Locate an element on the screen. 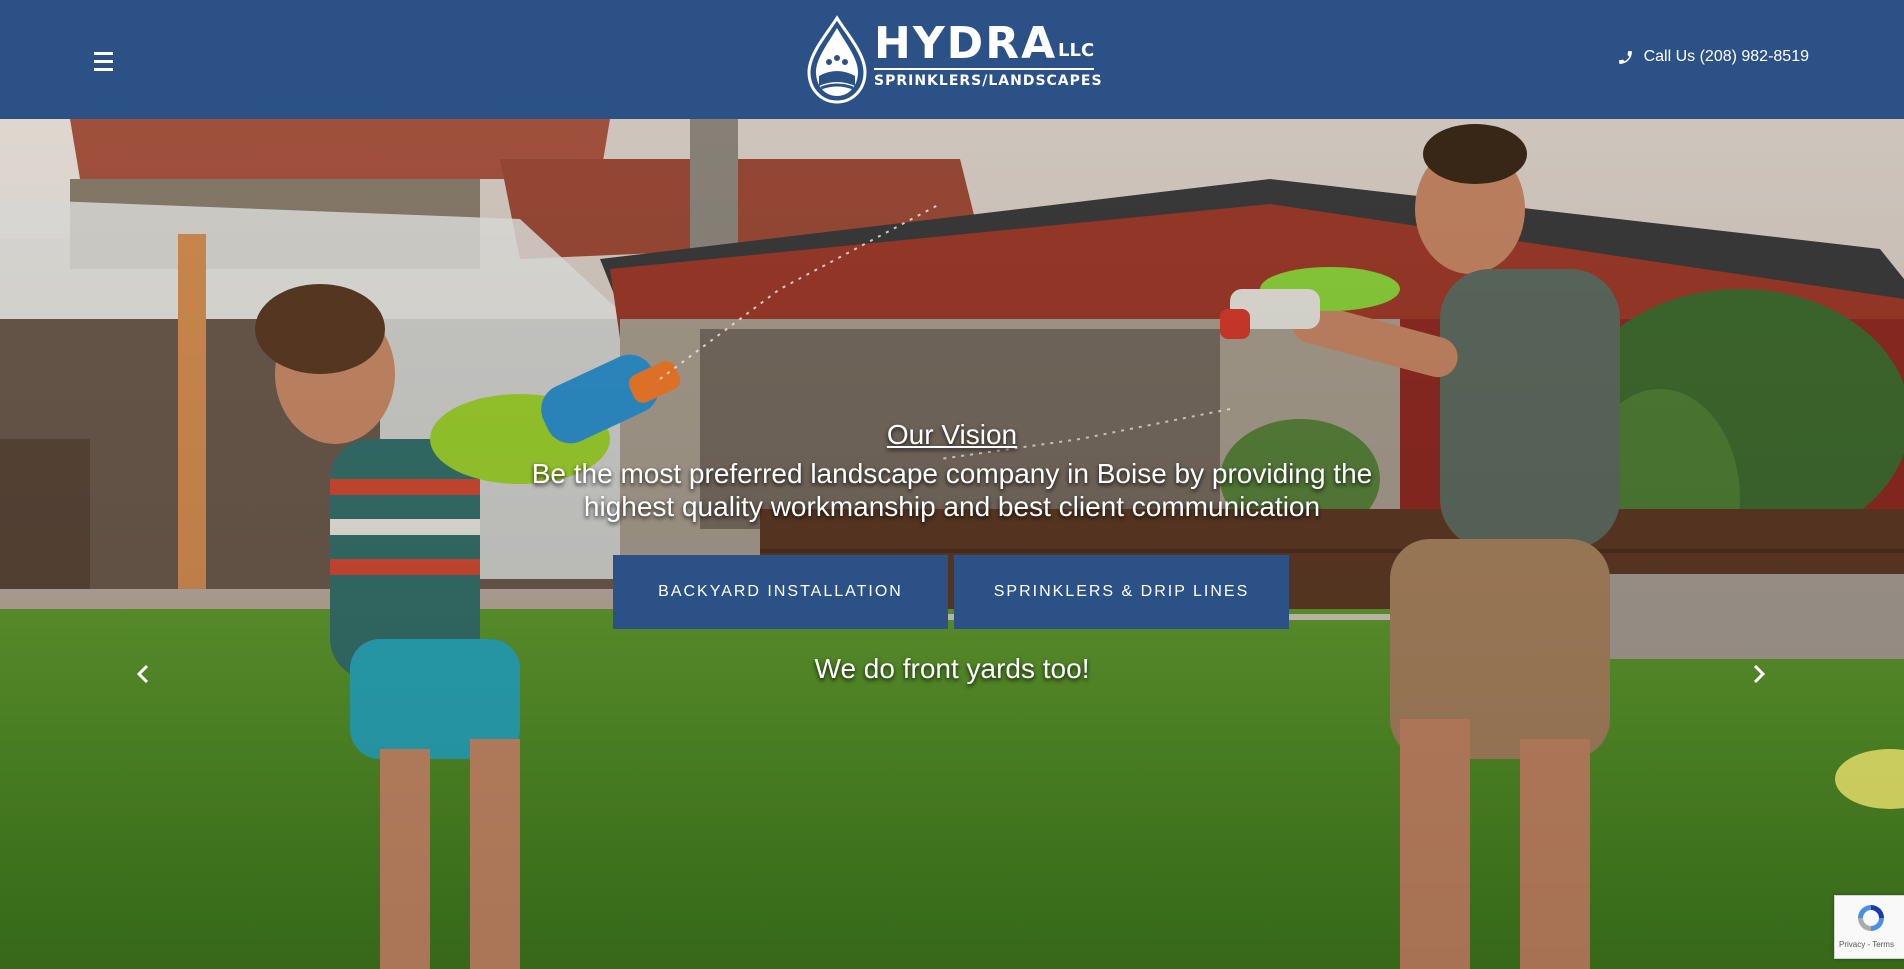  brand-wordmark: HYDRA LLC SPRINKLERS/LANDSCAPES is located at coordinates (988, 55).